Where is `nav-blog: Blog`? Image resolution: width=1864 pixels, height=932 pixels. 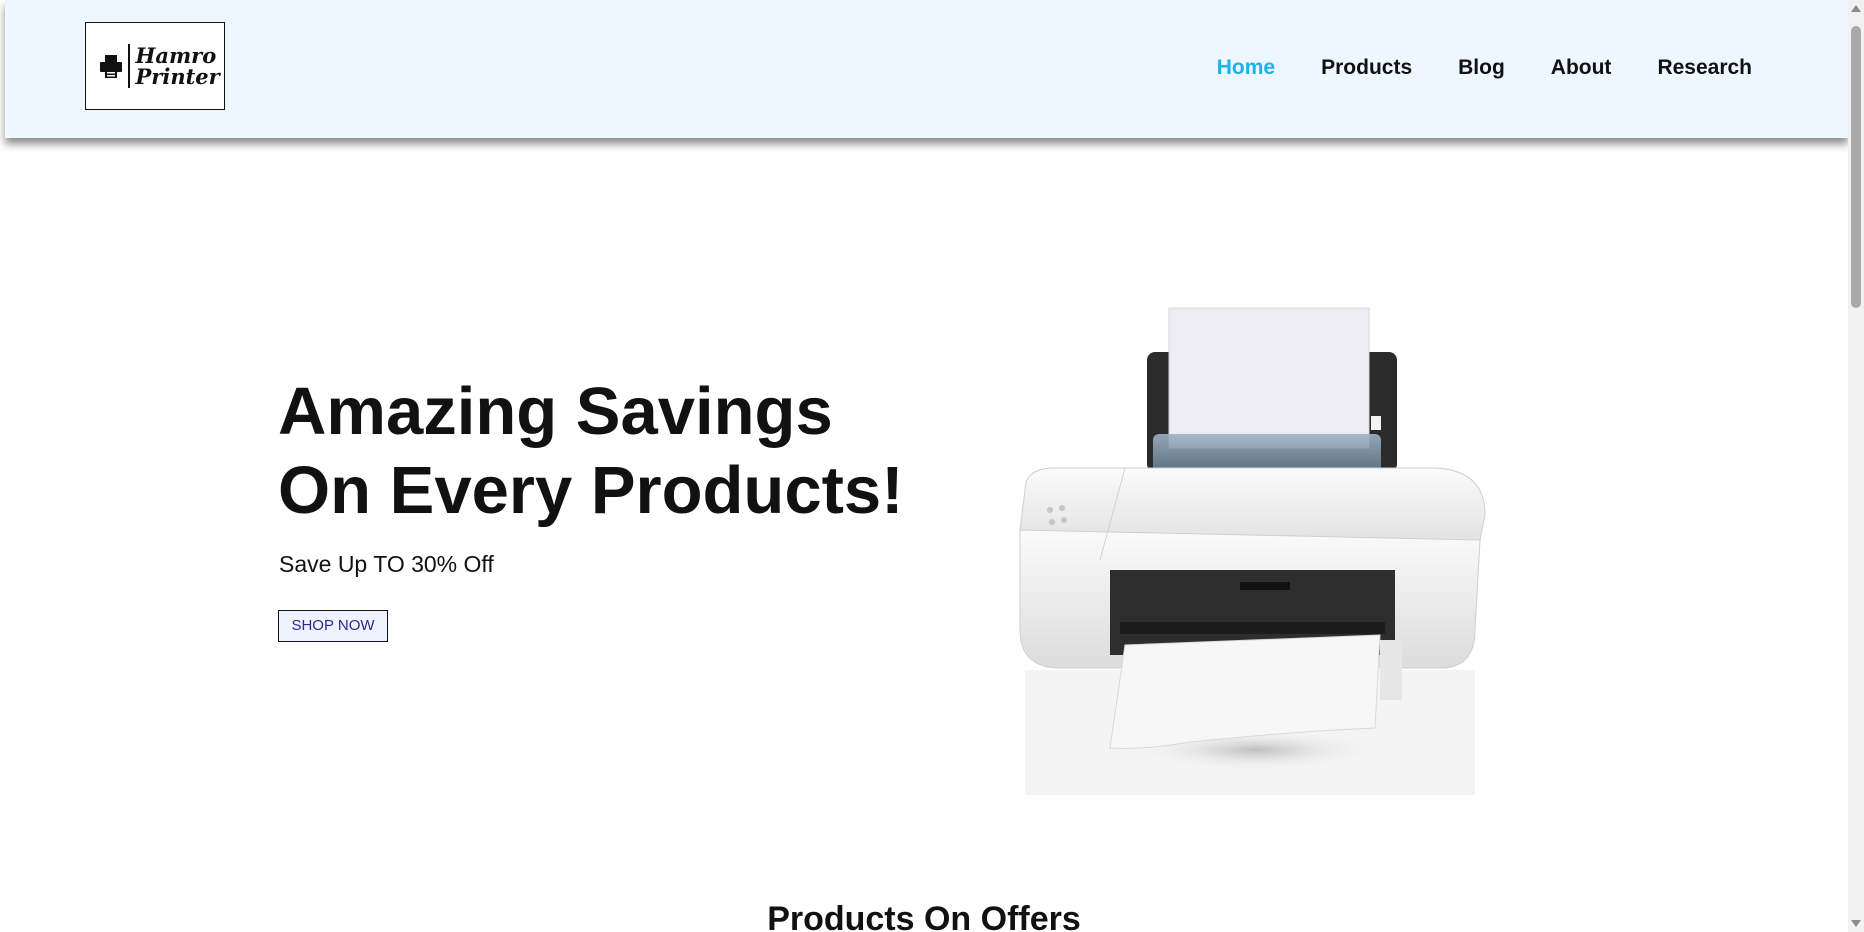
nav-blog: Blog is located at coordinates (1481, 68).